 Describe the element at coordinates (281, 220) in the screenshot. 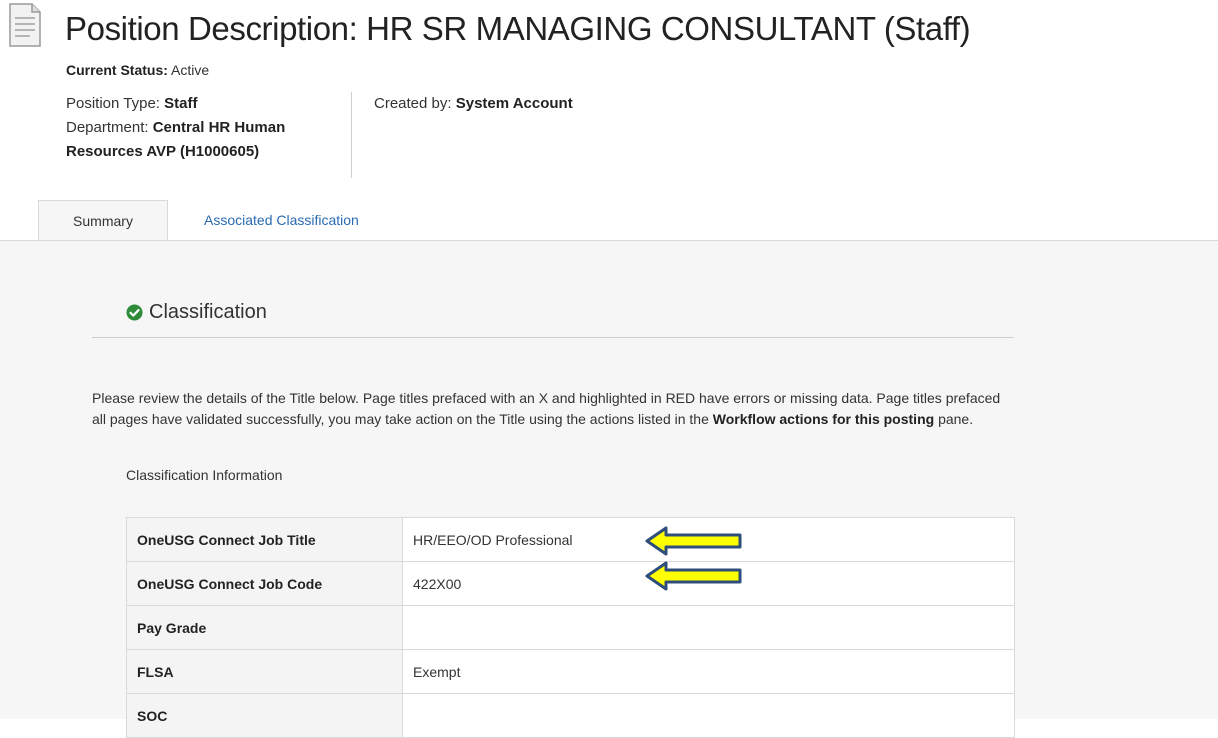

I see `tab-associated-classification: Associated Classification` at that location.